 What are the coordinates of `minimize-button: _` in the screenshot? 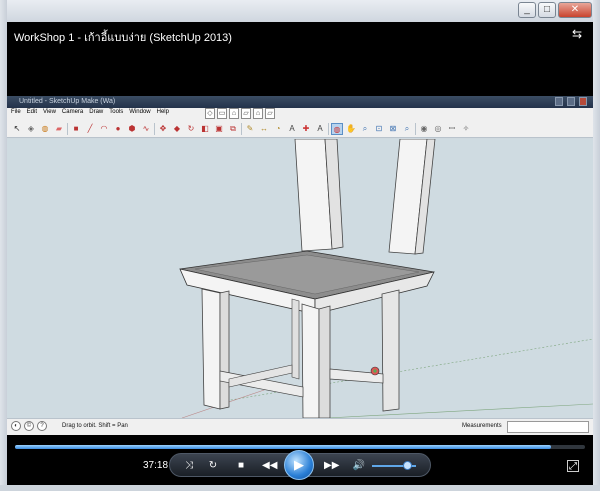 It's located at (527, 10).